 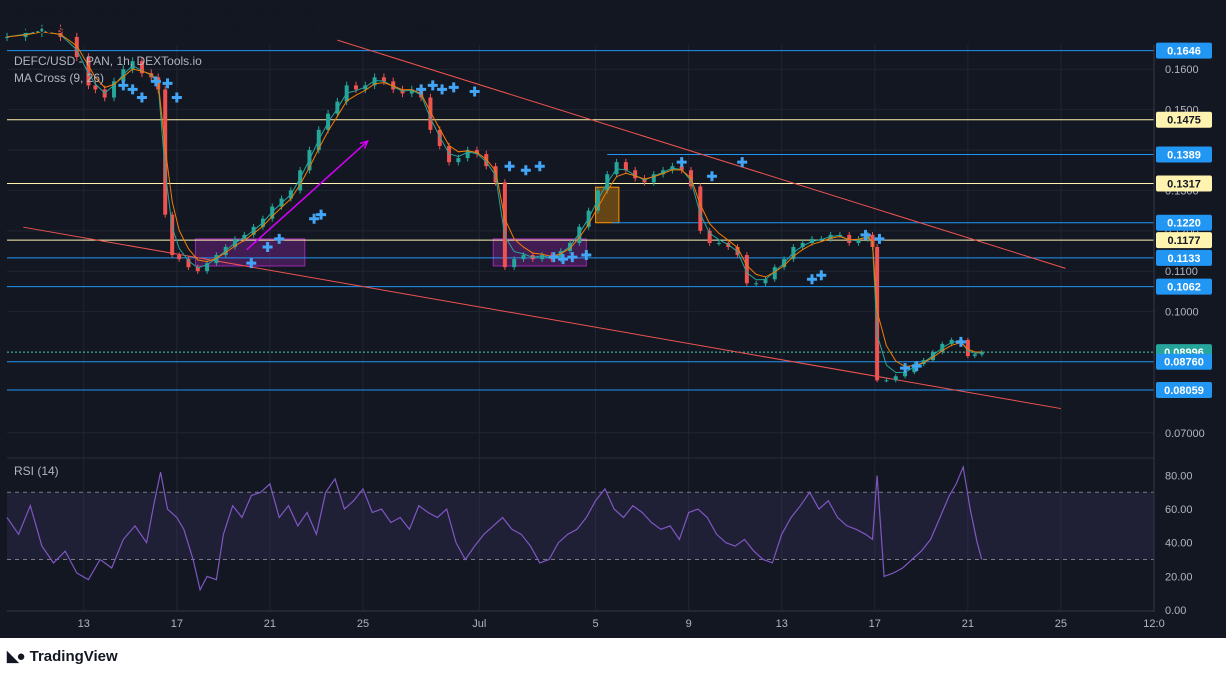 I want to click on price-label-4: 0.1220, so click(x=1184, y=224).